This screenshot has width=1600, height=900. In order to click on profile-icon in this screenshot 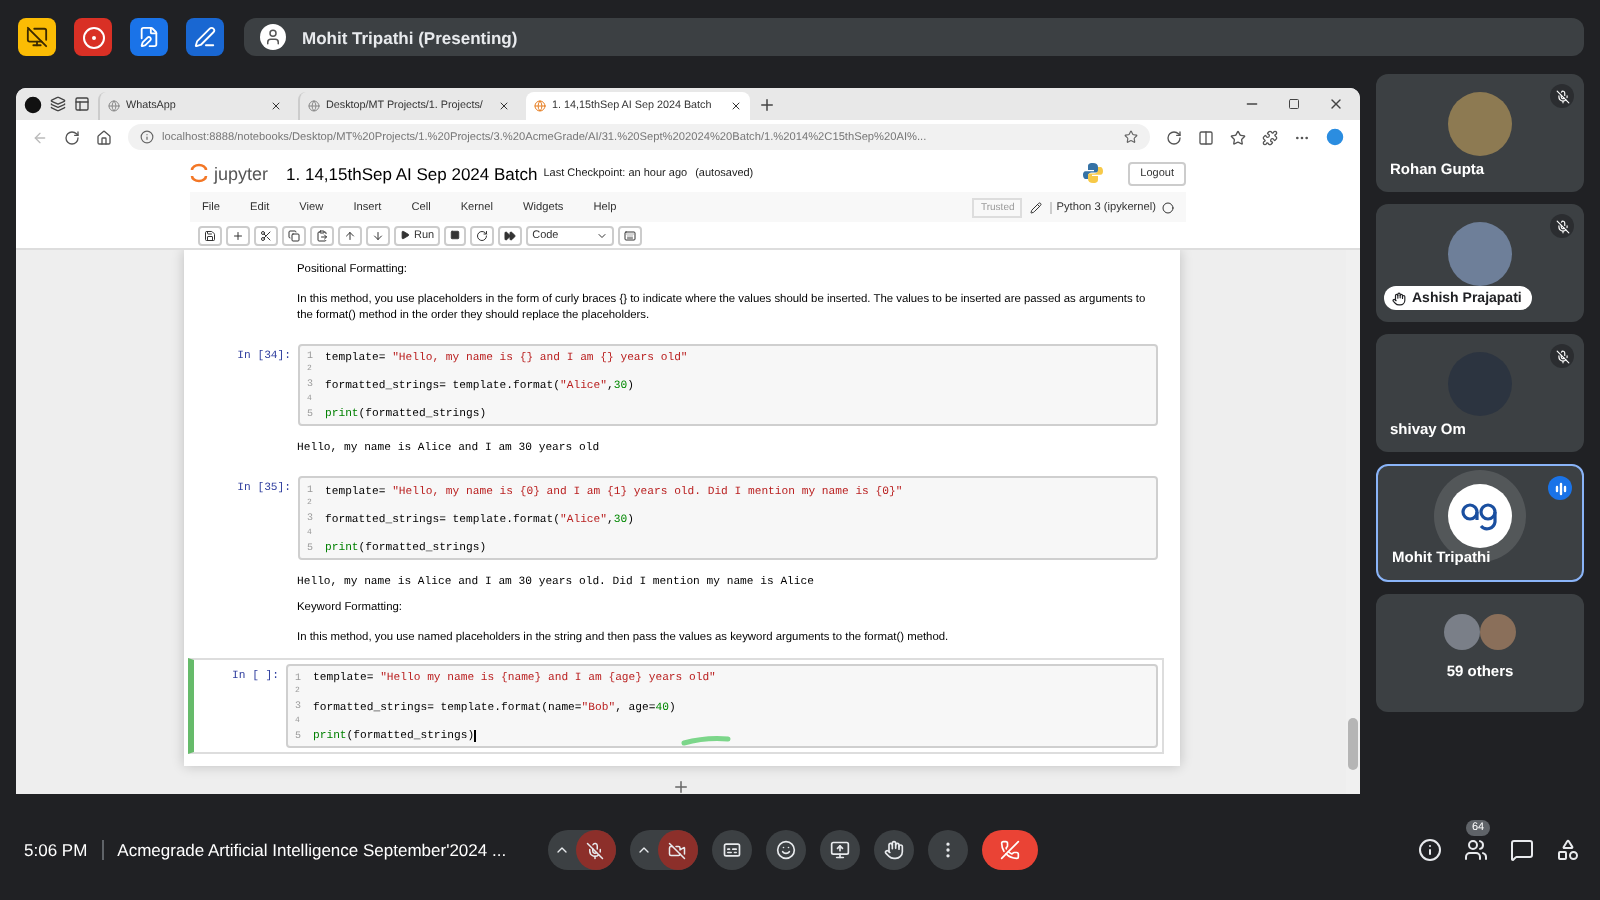, I will do `click(33, 104)`.